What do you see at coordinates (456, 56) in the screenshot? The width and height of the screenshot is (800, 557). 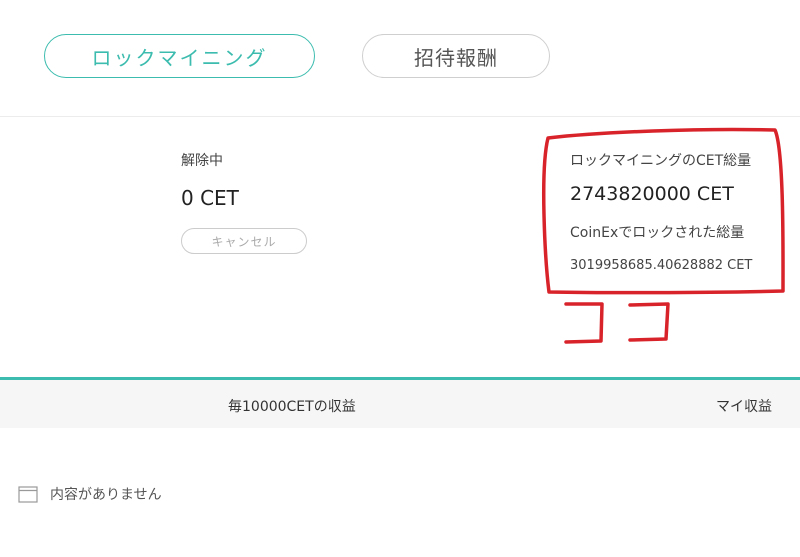 I see `tab-invite-reward: 招待報酬` at bounding box center [456, 56].